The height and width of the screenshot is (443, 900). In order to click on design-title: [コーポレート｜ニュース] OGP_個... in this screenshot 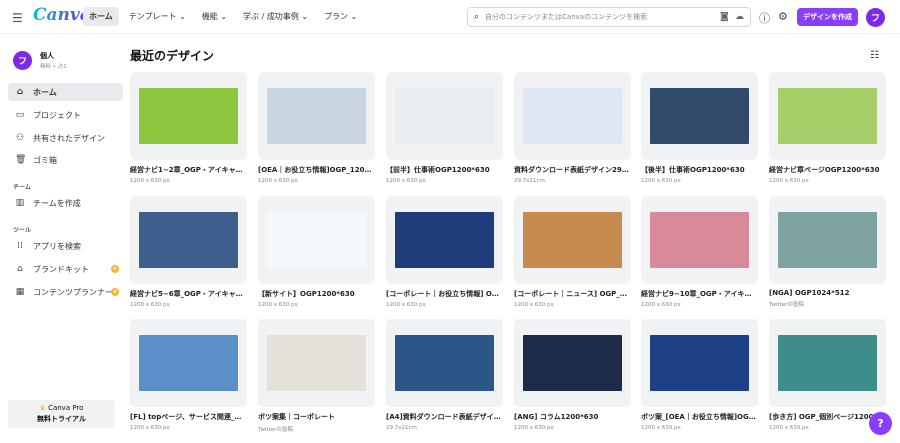, I will do `click(572, 294)`.